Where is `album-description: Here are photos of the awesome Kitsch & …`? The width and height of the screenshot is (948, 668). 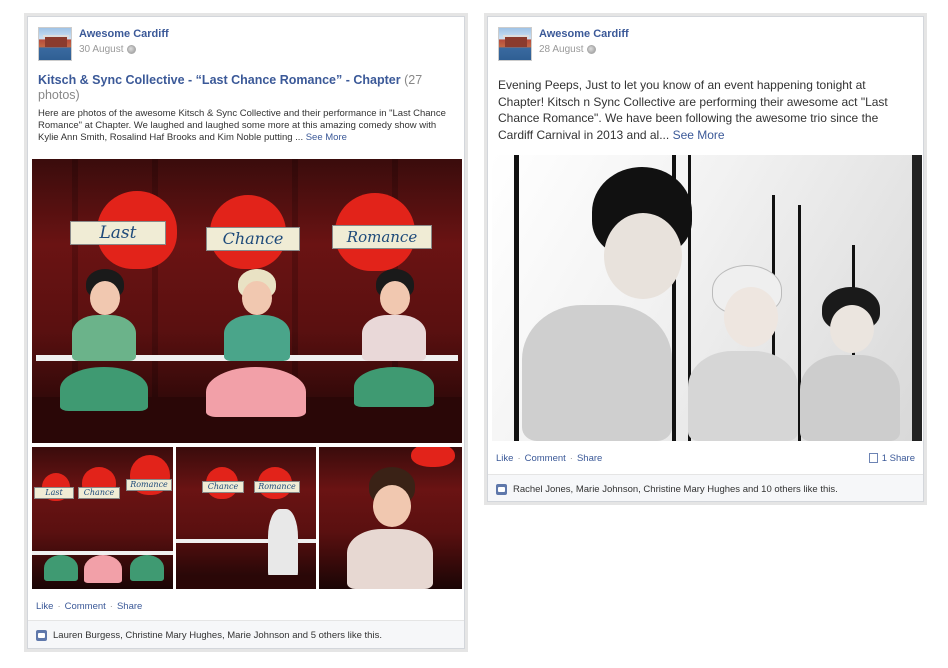 album-description: Here are photos of the awesome Kitsch & … is located at coordinates (246, 126).